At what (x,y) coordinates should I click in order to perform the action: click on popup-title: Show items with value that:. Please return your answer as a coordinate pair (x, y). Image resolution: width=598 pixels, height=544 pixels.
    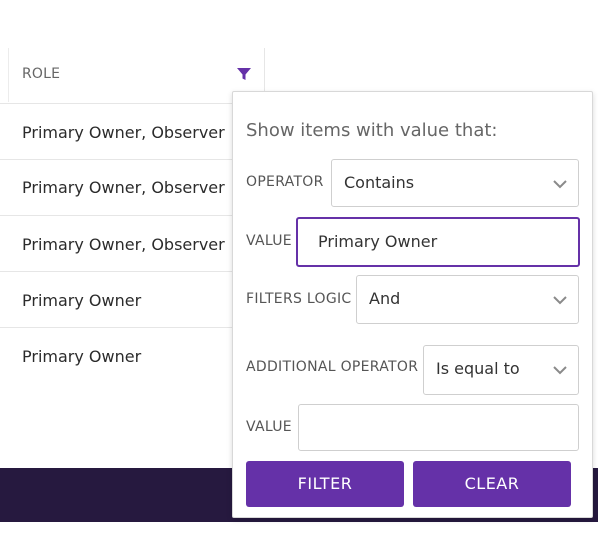
    Looking at the image, I should click on (372, 130).